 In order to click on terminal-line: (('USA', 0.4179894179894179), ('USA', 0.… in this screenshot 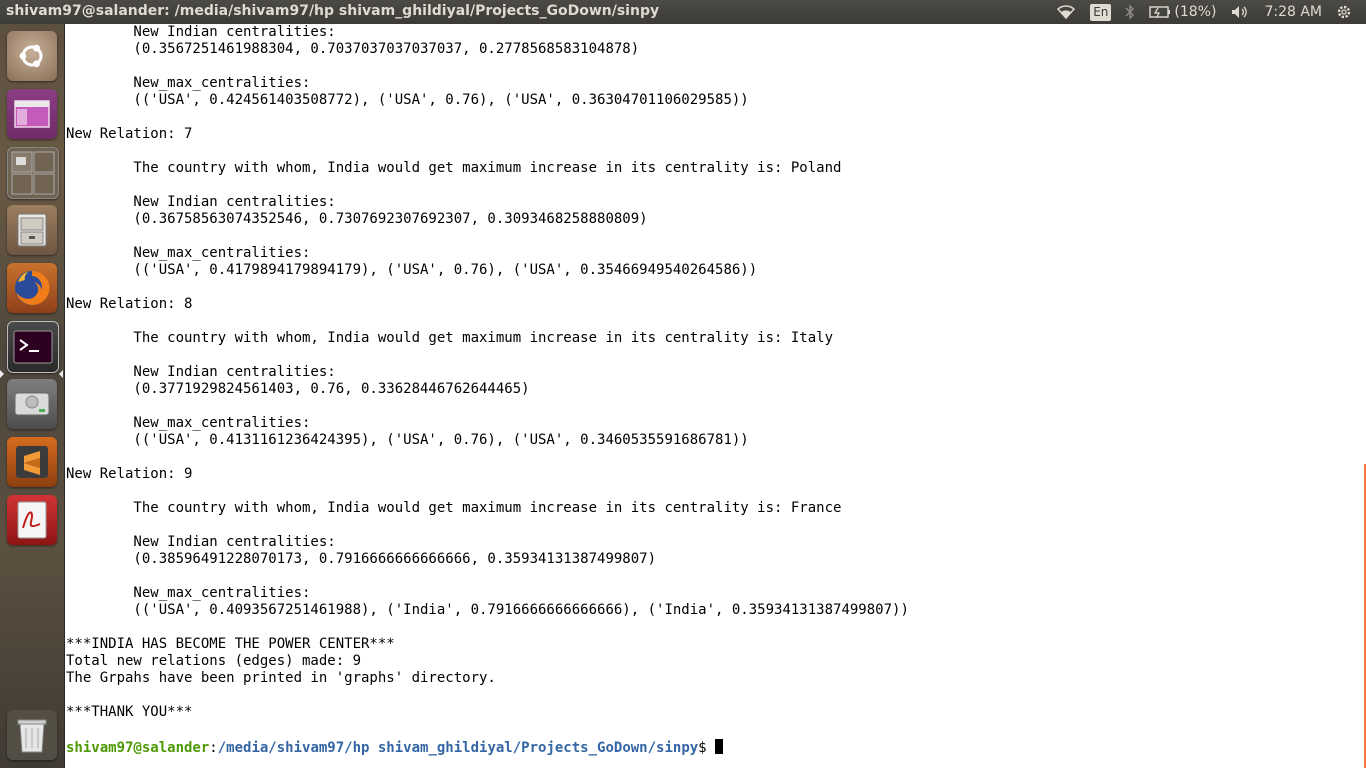, I will do `click(412, 270)`.